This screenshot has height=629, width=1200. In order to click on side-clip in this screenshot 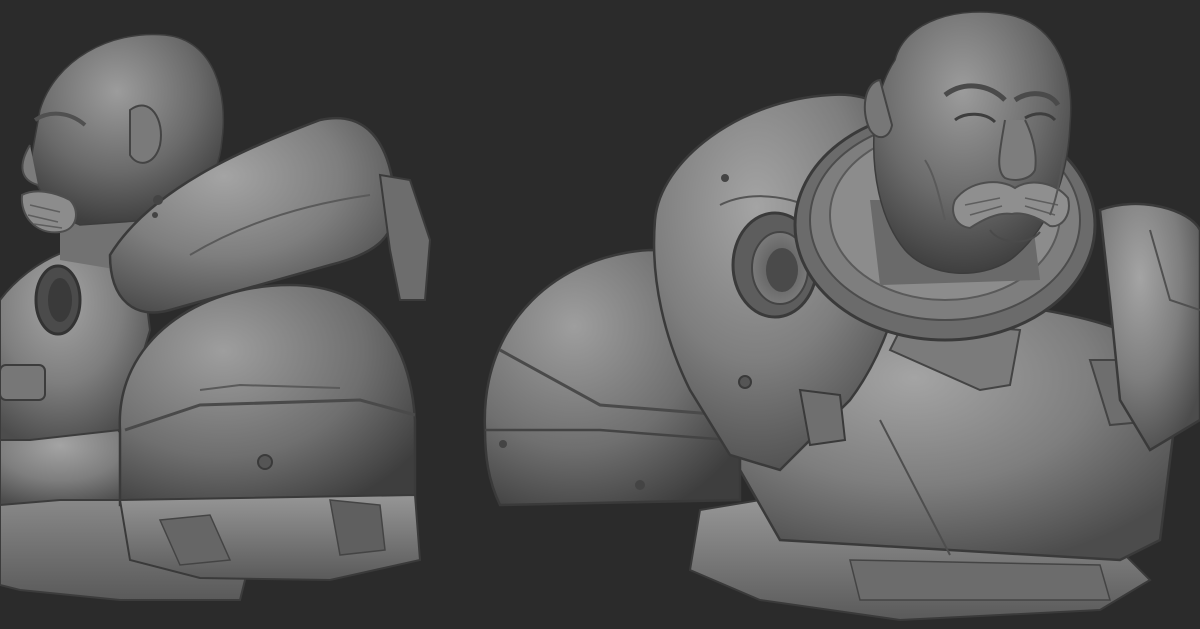, I will do `click(23, 382)`.